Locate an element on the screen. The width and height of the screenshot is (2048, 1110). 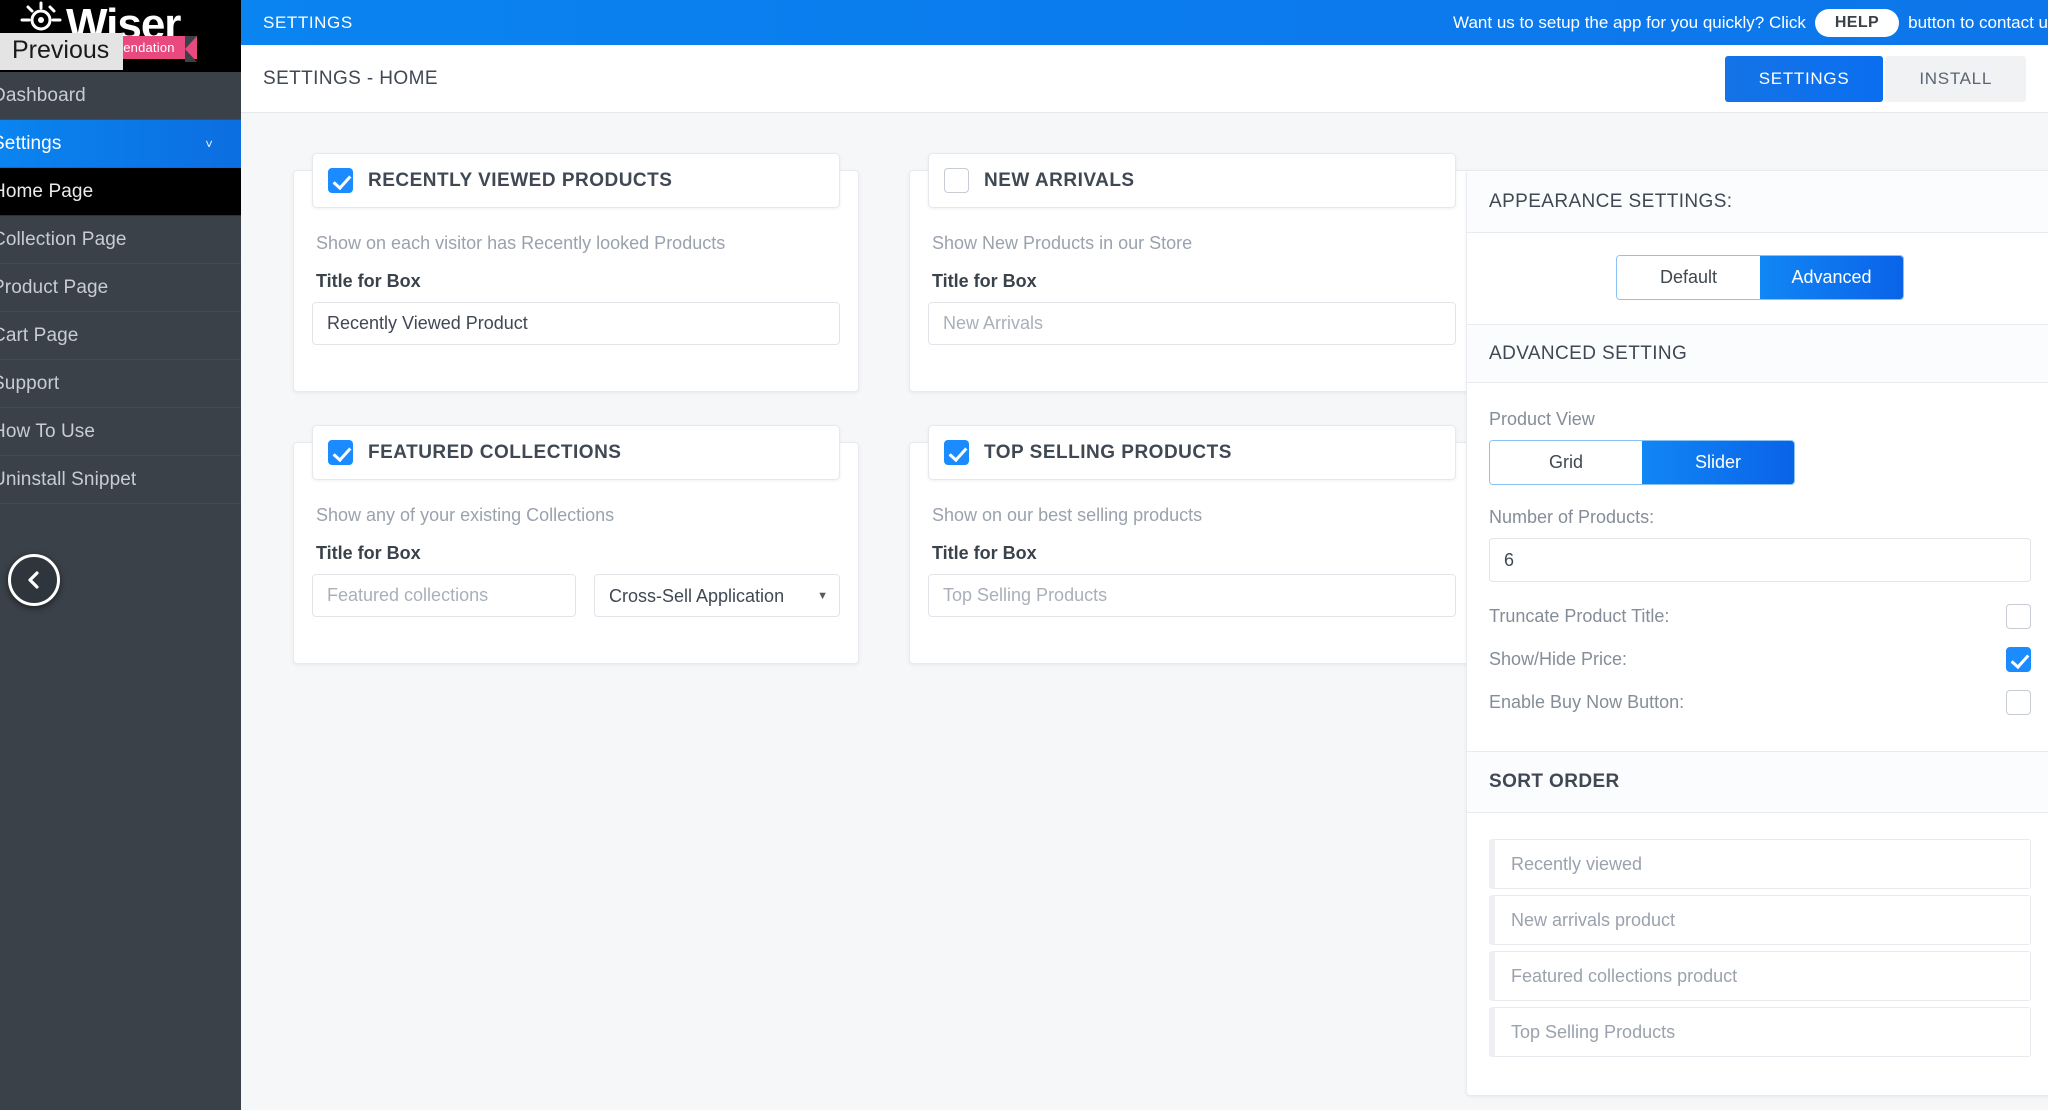
sidebar-item-label: Product Page is located at coordinates (54, 287).